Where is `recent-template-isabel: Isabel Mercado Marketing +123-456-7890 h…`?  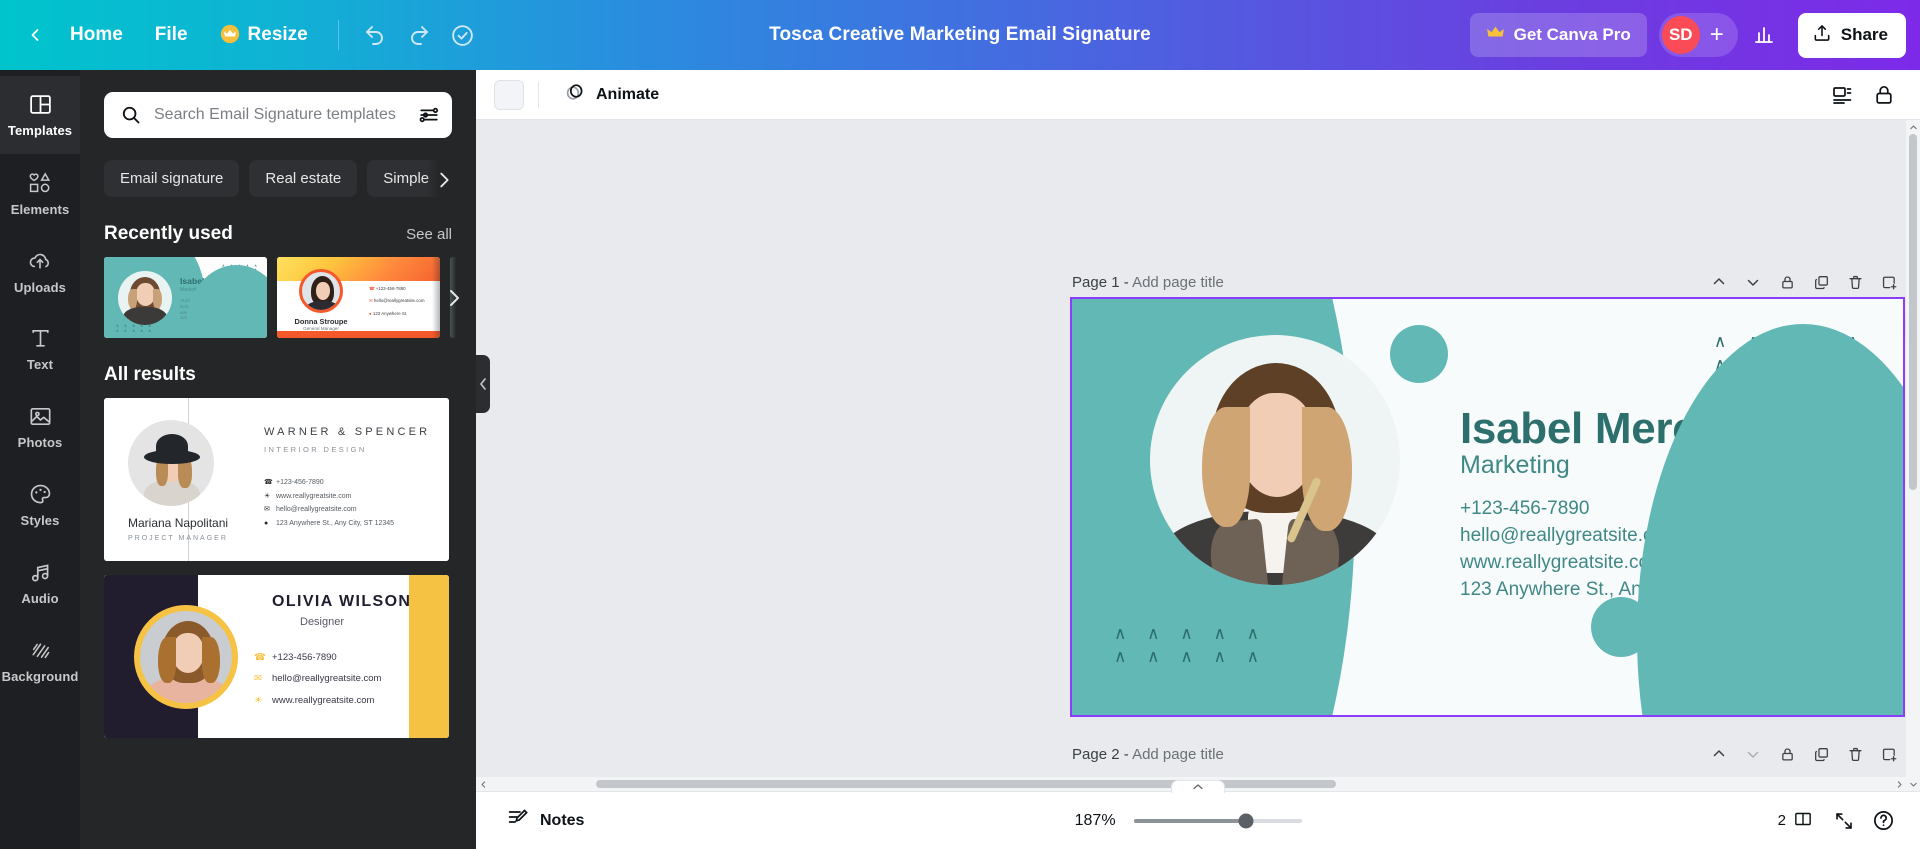
recent-template-isabel: Isabel Mercado Marketing +123-456-7890 h… is located at coordinates (185, 297).